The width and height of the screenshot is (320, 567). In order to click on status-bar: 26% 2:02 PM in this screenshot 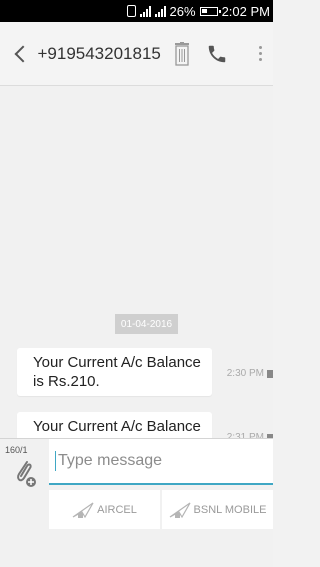, I will do `click(136, 11)`.